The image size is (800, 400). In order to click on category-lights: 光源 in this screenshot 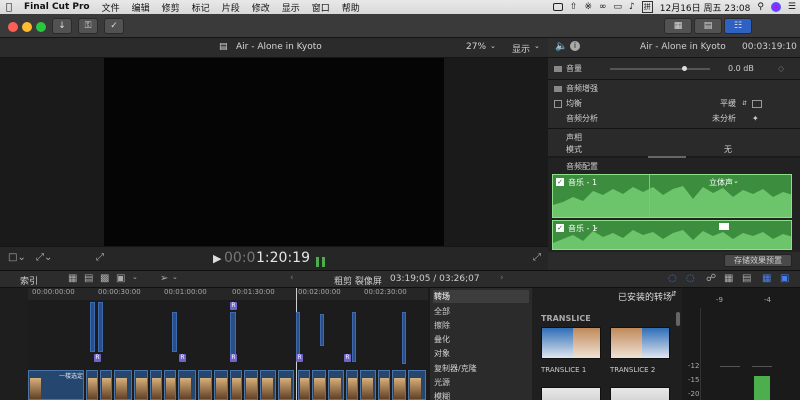, I will do `click(481, 382)`.